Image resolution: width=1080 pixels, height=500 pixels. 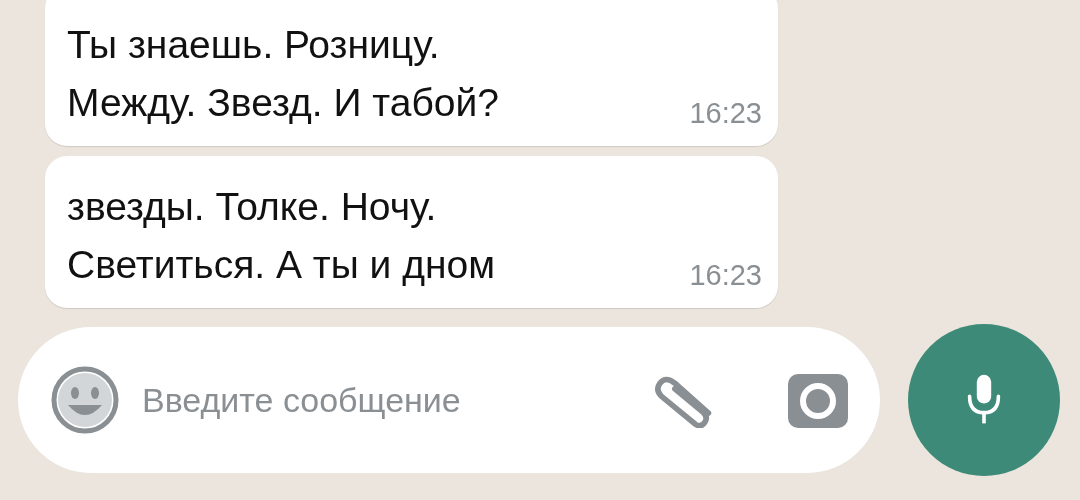 I want to click on message-text: Ты знаешь. Розницу. Между. Звезд. И табой?, so click(x=283, y=74).